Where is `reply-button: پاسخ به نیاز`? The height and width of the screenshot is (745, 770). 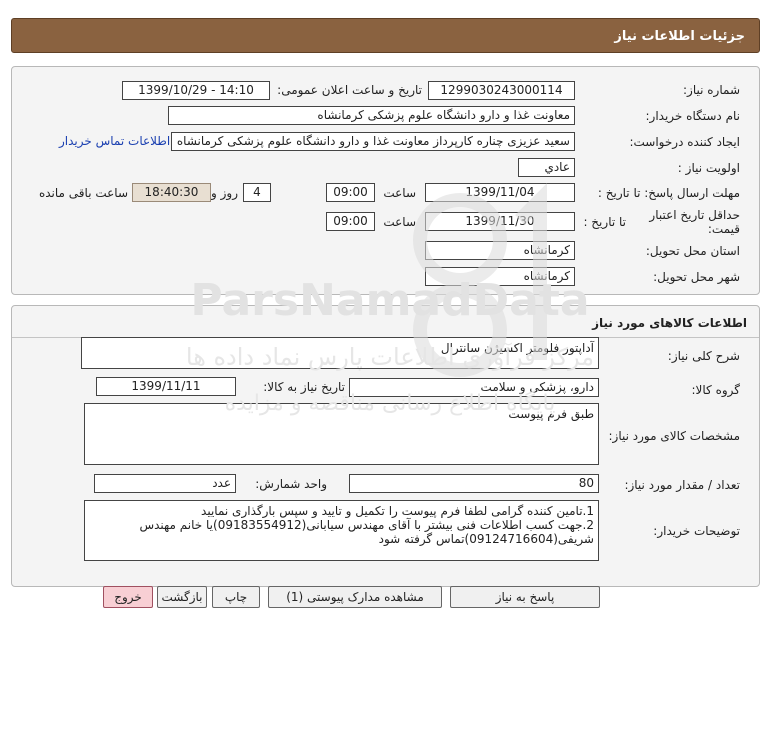 reply-button: پاسخ به نیاز is located at coordinates (525, 597).